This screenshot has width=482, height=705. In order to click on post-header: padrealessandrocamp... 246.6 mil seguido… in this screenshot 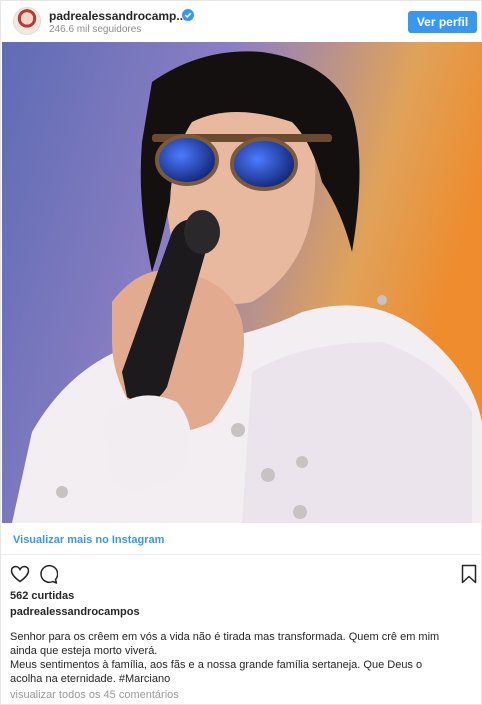, I will do `click(241, 21)`.